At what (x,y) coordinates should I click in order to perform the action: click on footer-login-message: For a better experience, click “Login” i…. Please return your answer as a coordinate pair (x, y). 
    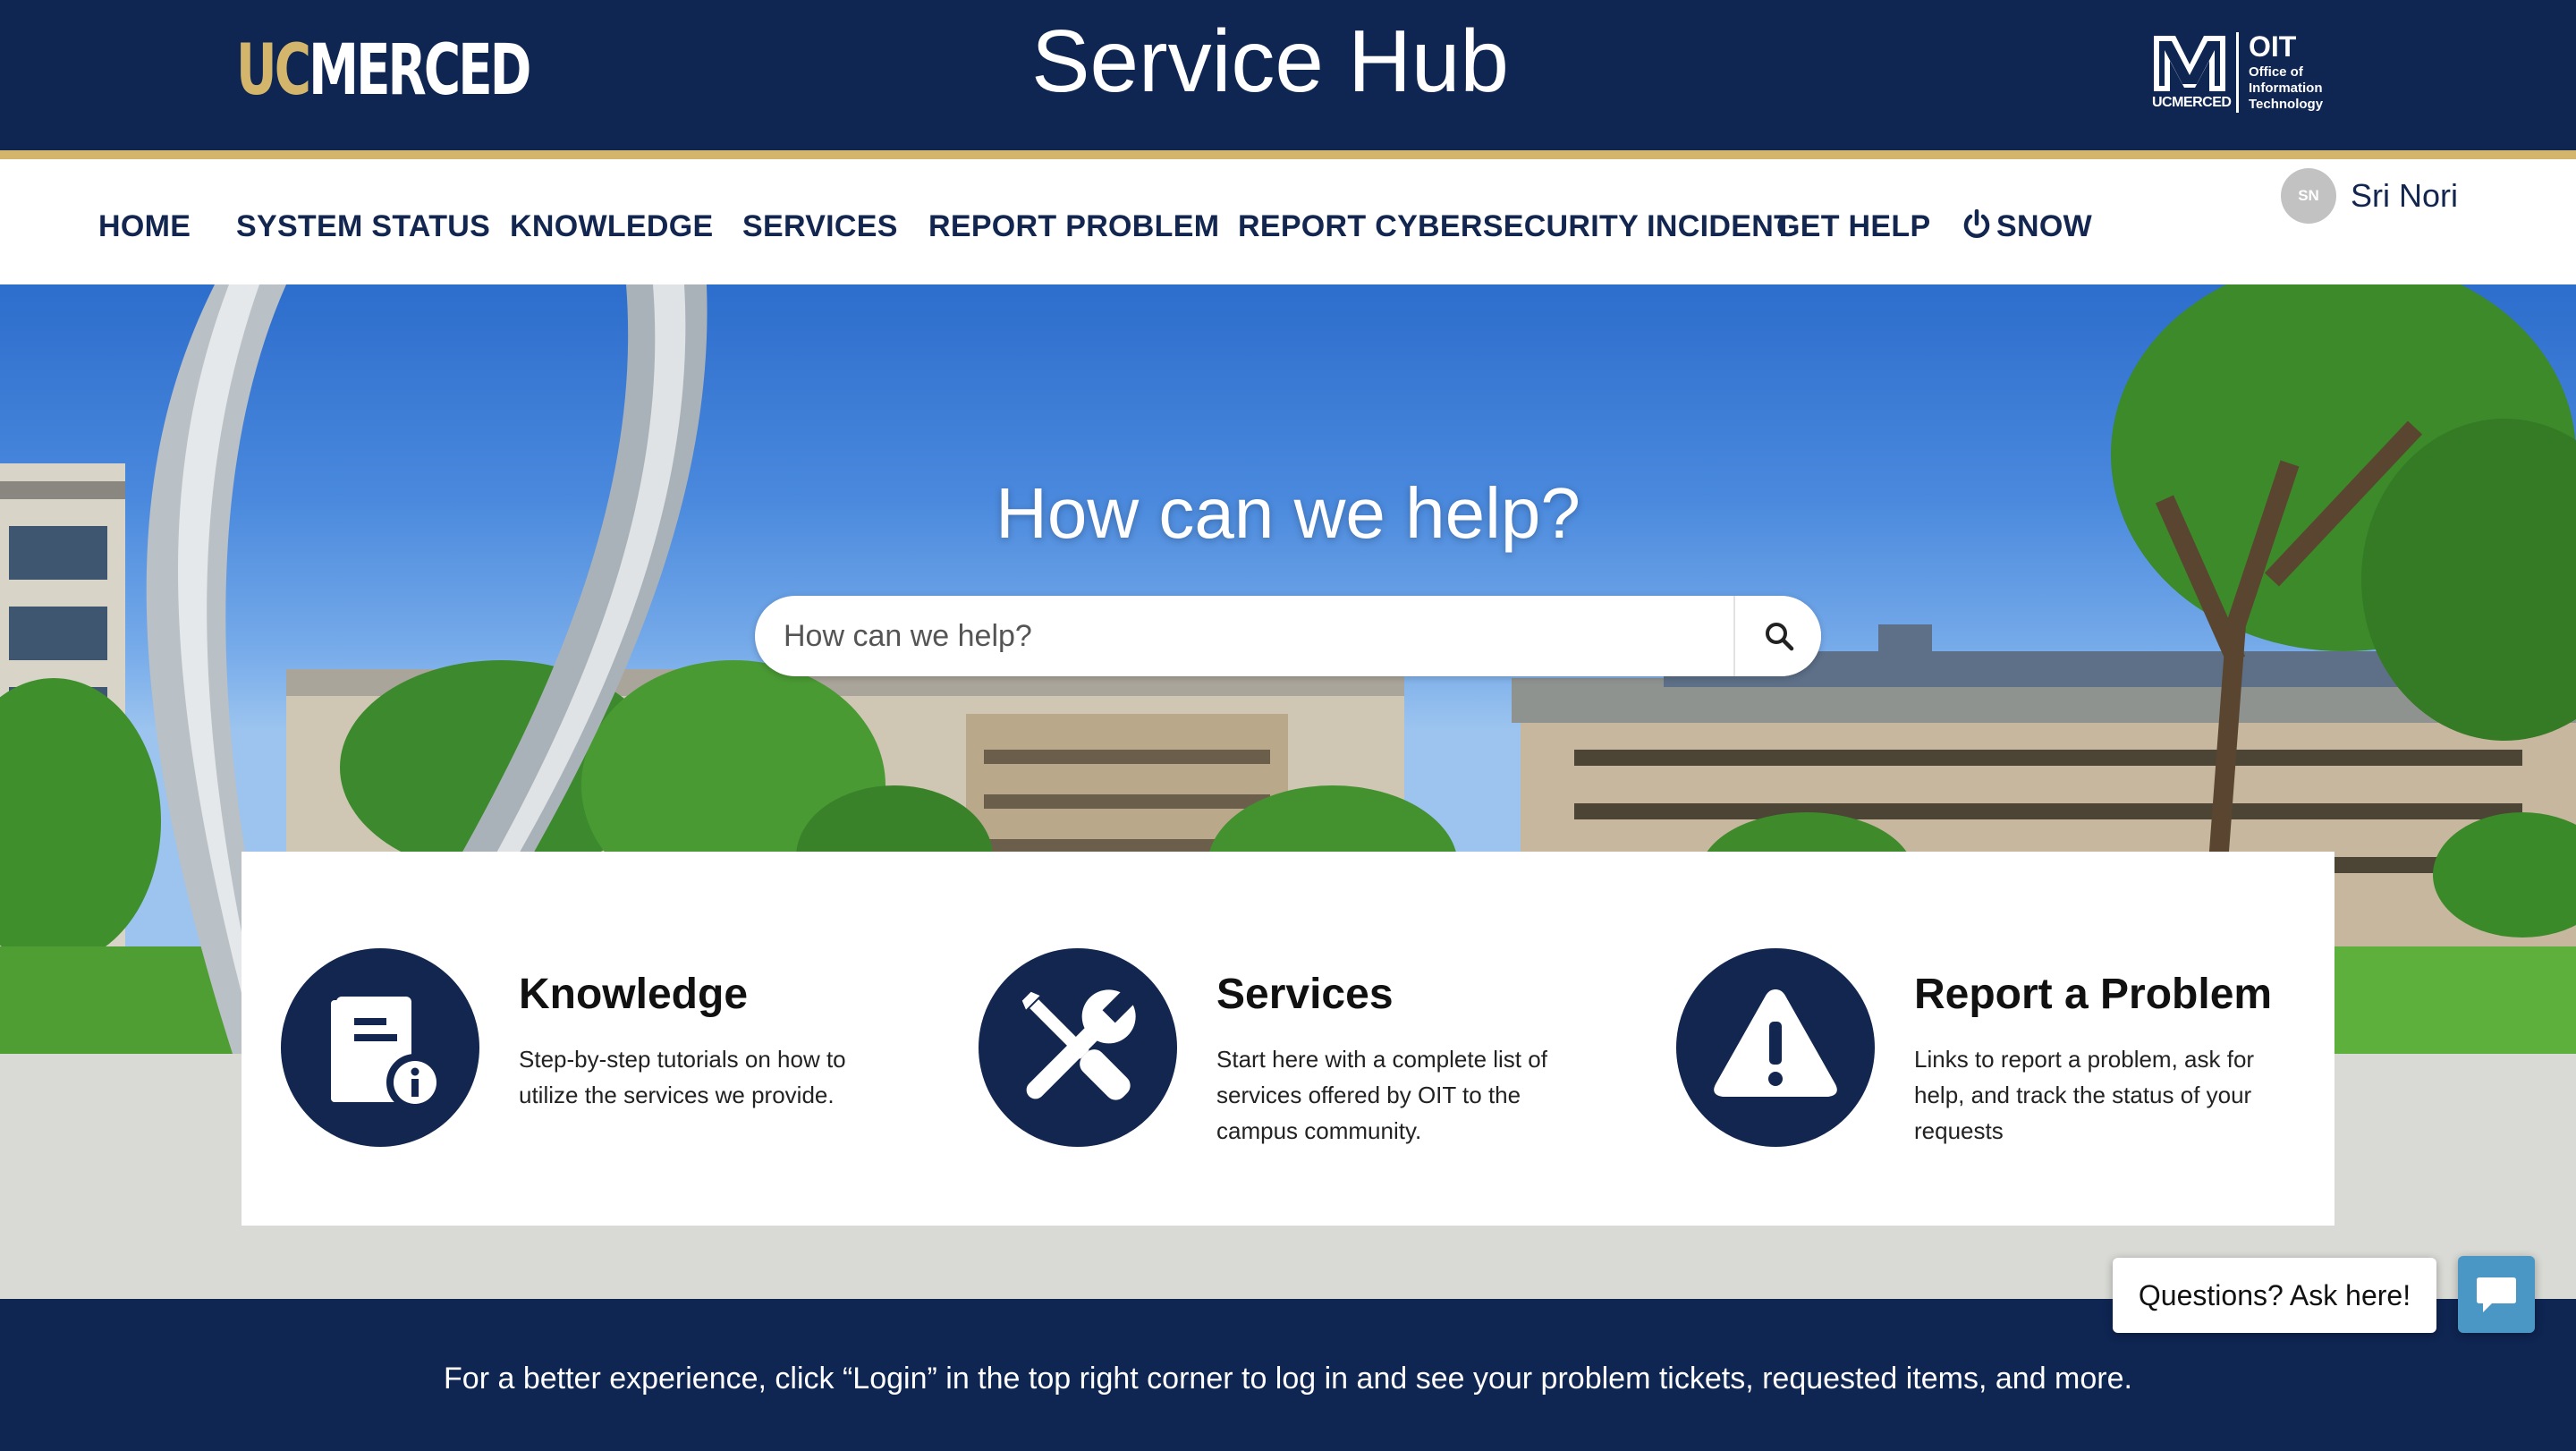
    Looking at the image, I should click on (1288, 1379).